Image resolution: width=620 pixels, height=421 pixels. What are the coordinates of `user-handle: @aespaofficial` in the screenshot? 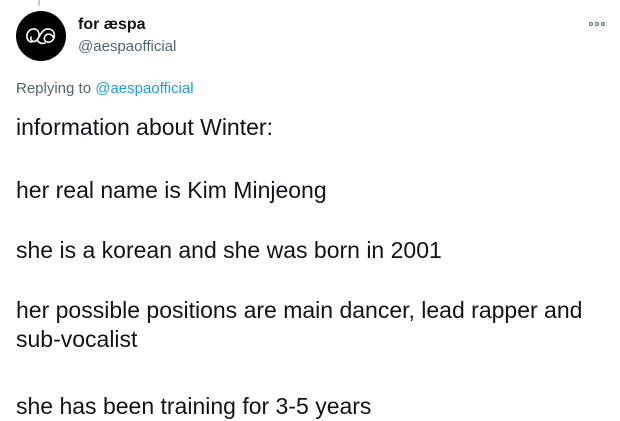 It's located at (127, 47).